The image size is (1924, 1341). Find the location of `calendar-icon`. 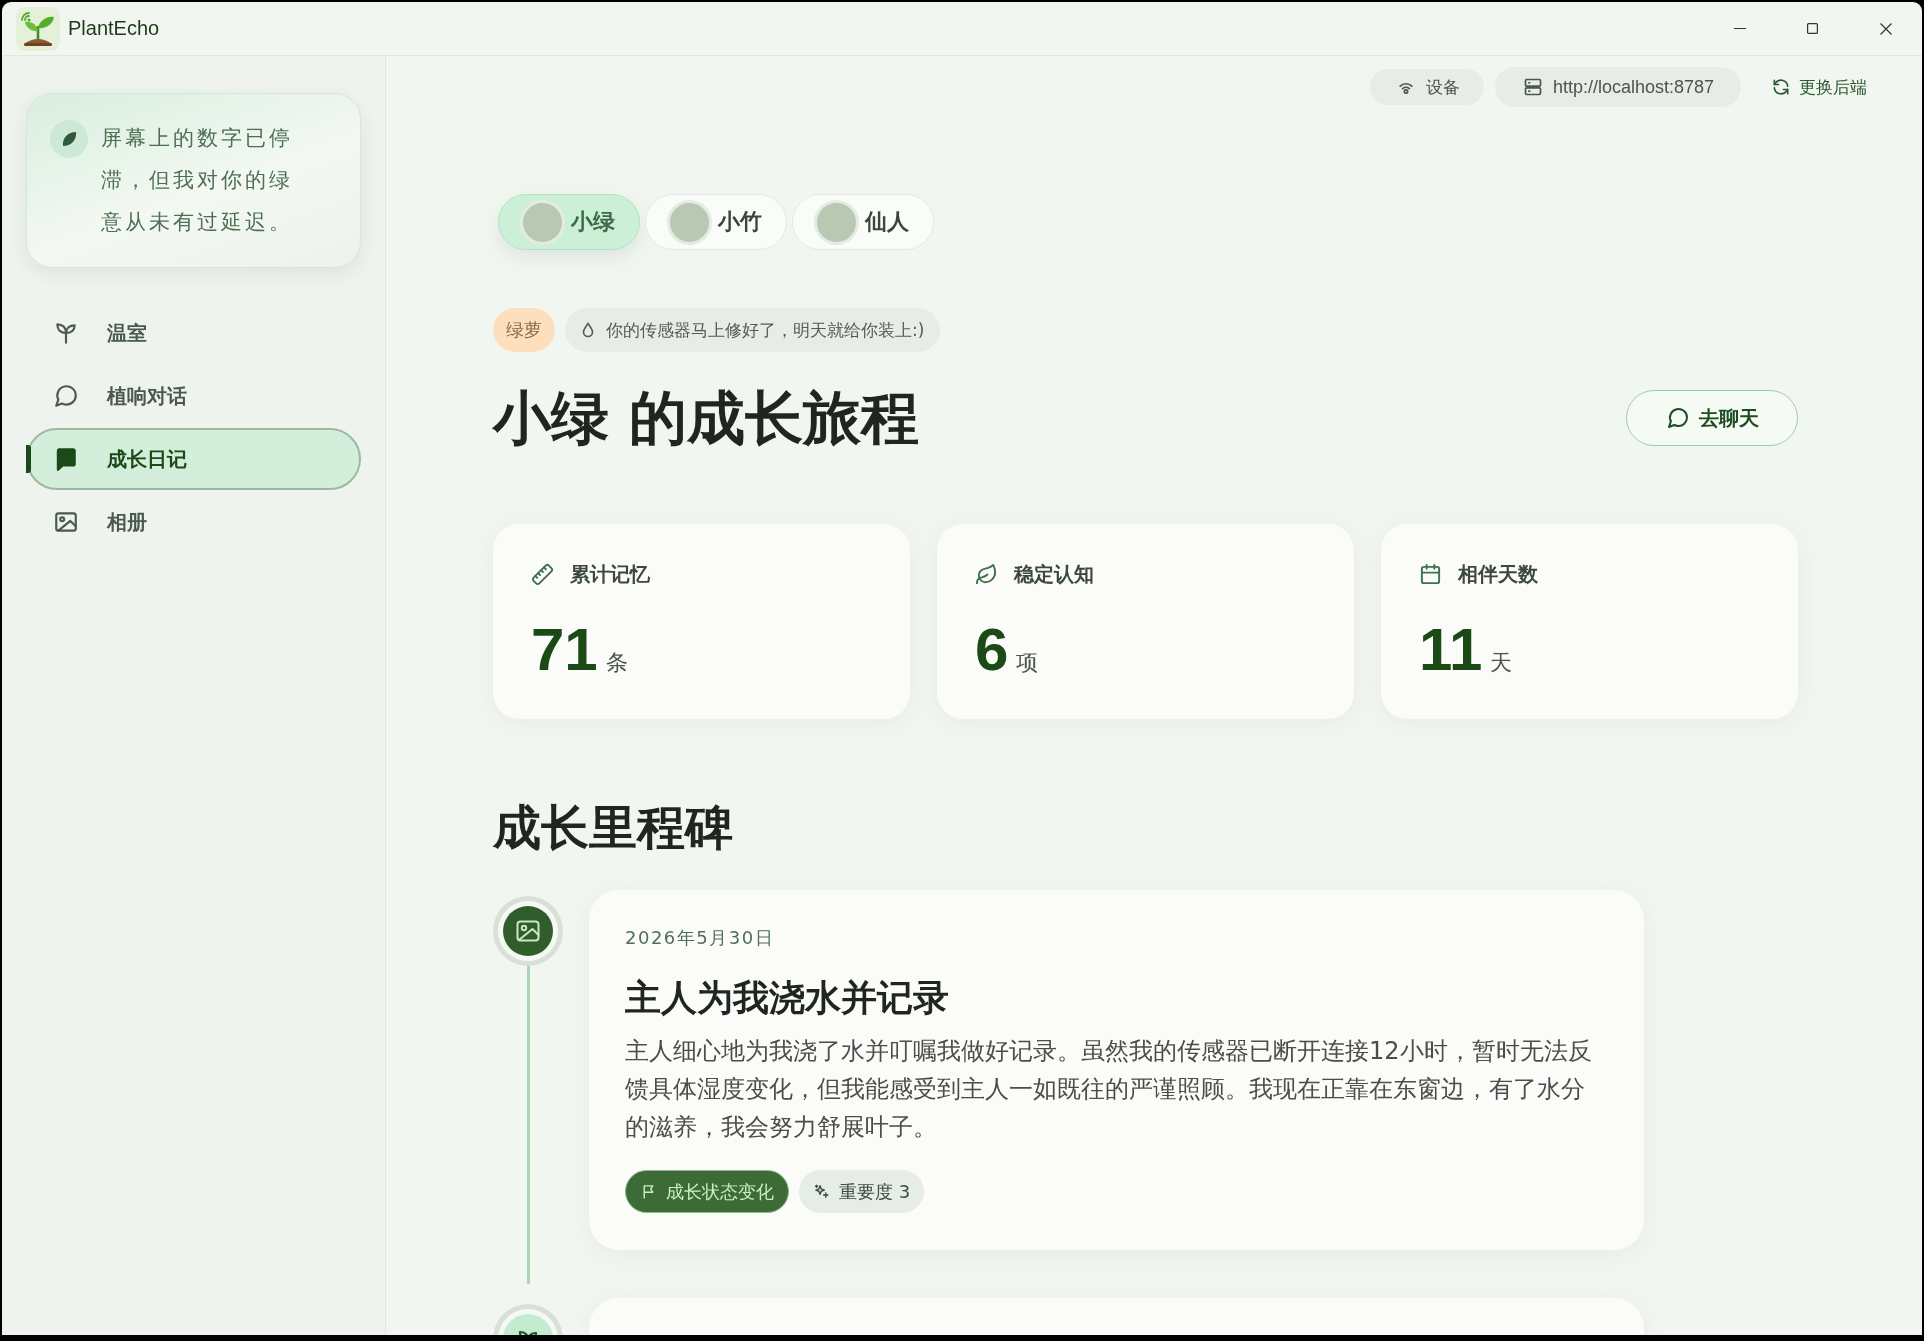

calendar-icon is located at coordinates (1430, 574).